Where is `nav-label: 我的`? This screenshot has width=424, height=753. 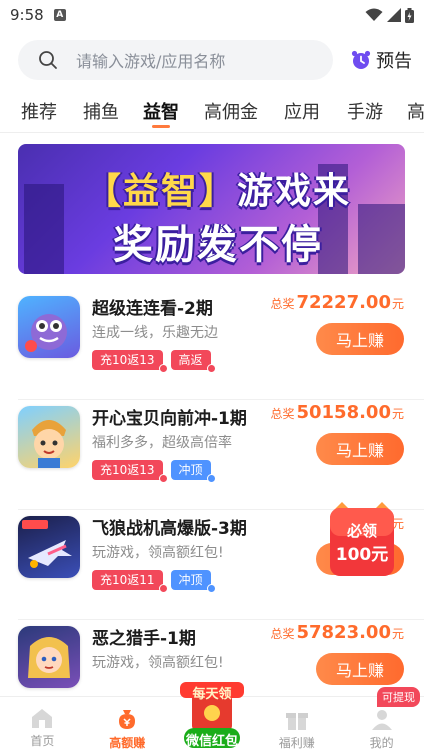
nav-label: 我的 is located at coordinates (381, 743).